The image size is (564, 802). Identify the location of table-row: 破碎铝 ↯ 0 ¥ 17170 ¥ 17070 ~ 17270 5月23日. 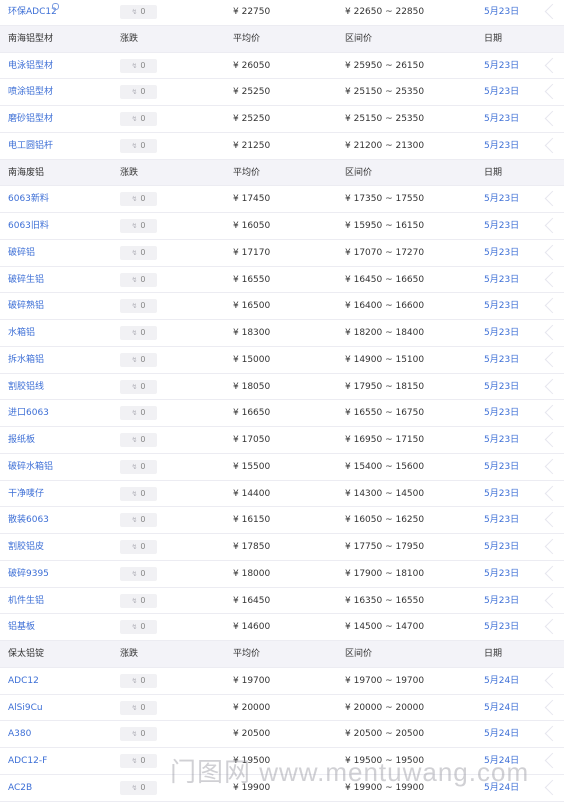
(282, 253).